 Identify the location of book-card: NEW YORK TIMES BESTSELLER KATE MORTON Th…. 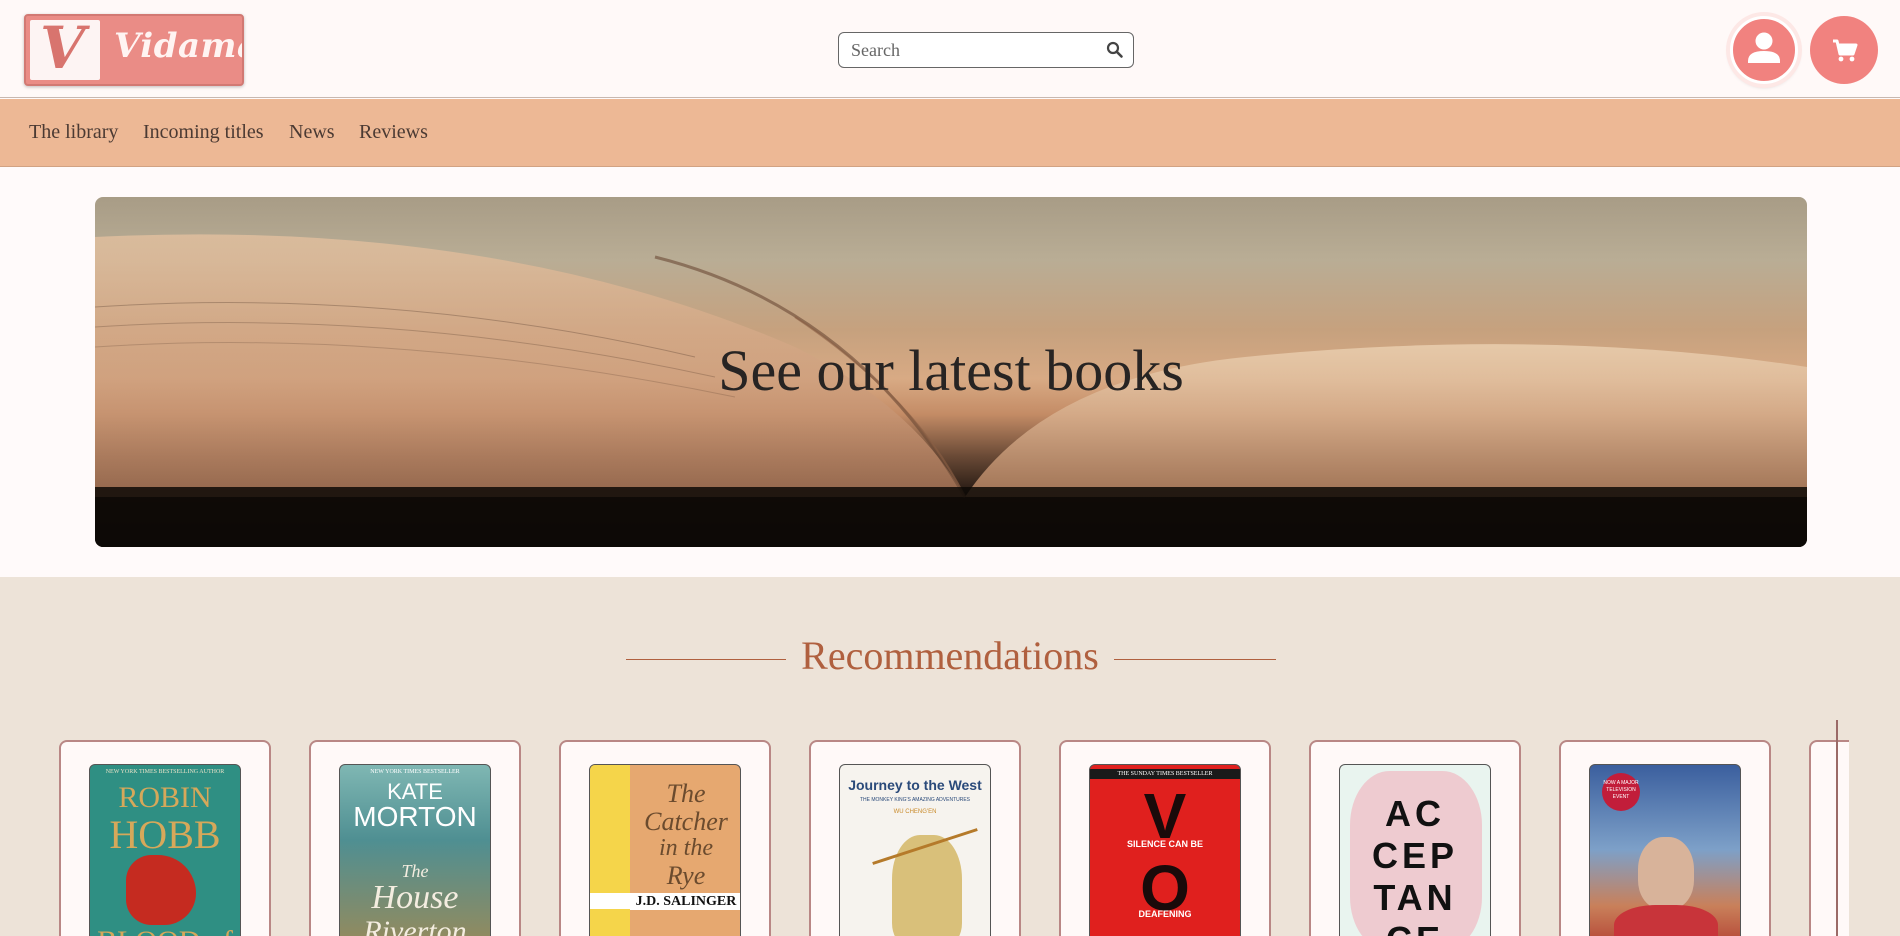
(415, 838).